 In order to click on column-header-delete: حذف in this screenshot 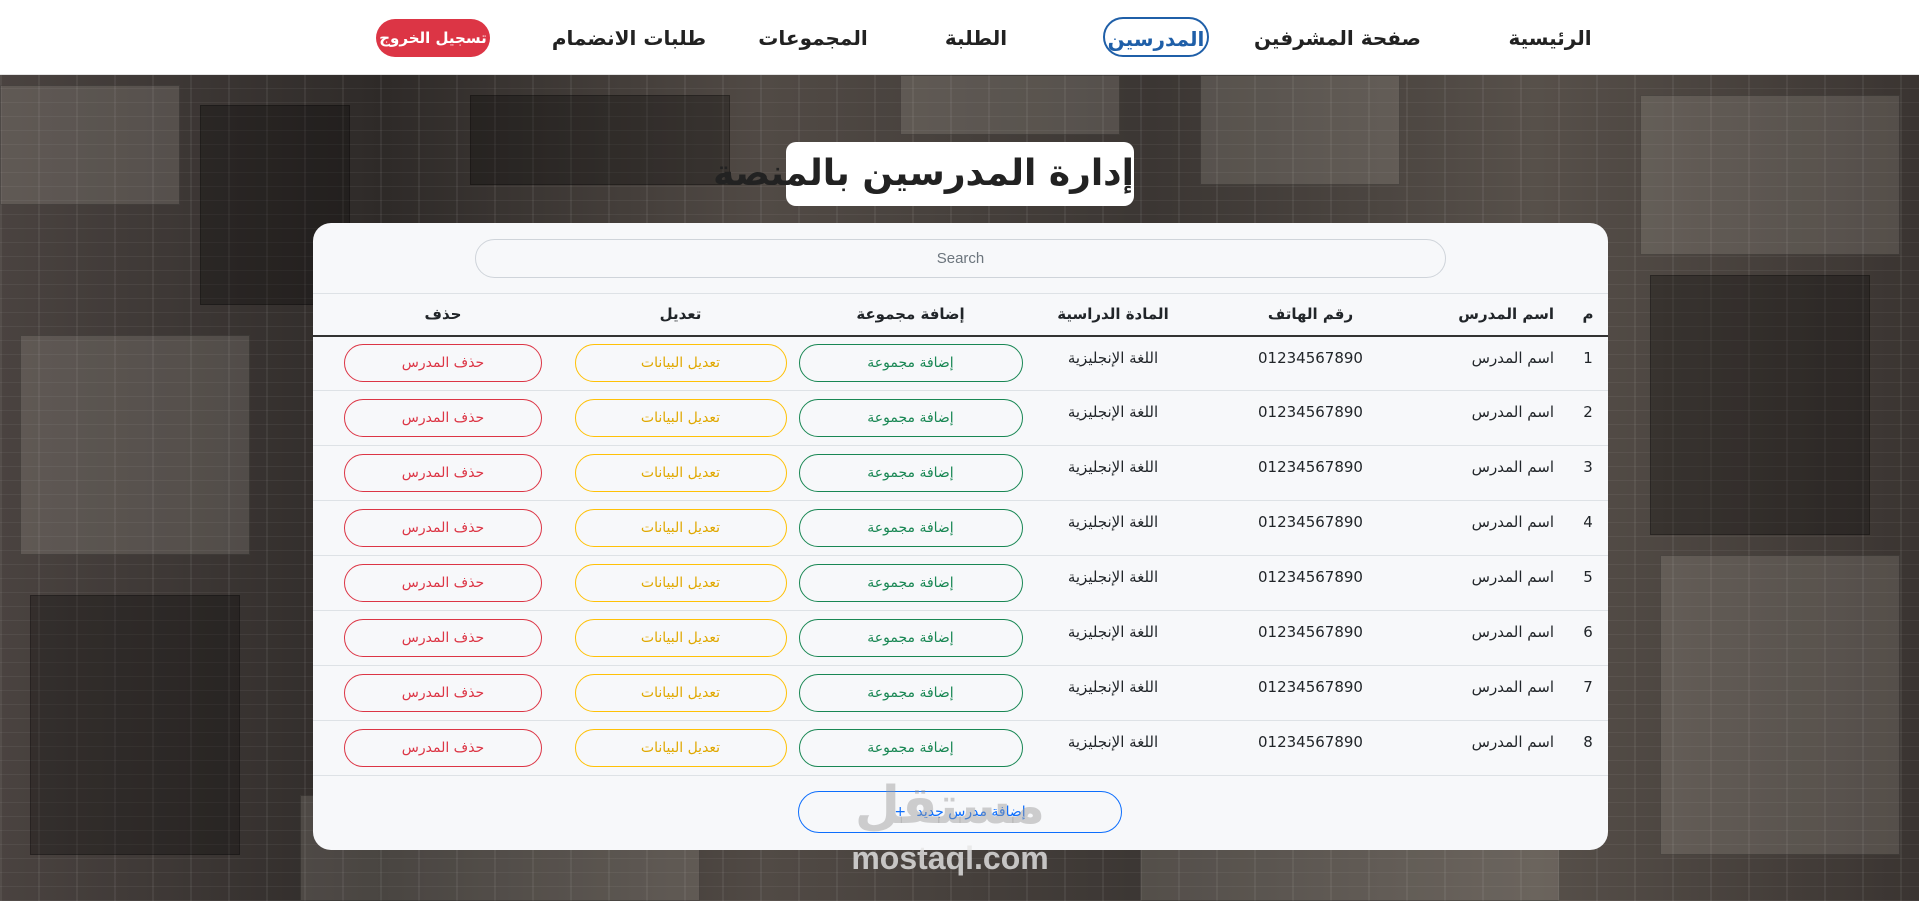, I will do `click(443, 315)`.